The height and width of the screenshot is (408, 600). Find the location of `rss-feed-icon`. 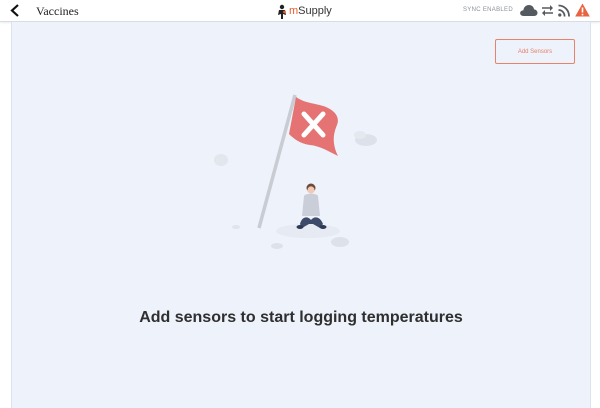

rss-feed-icon is located at coordinates (564, 10).